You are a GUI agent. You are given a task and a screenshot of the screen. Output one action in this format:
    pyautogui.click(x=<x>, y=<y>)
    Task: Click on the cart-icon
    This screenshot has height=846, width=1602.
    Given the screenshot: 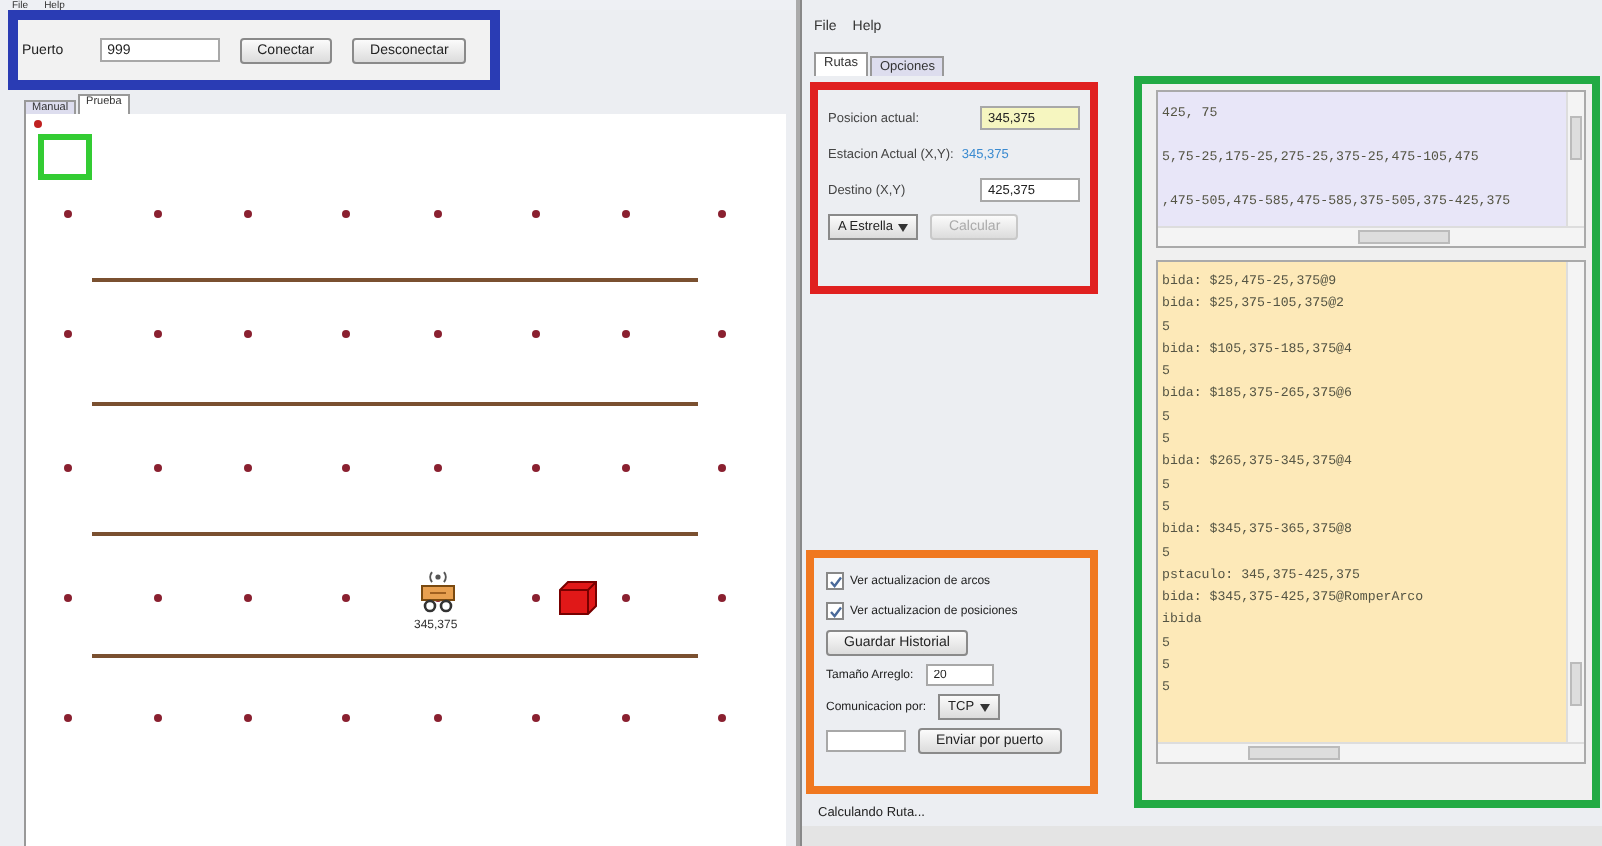 What is the action you would take?
    pyautogui.click(x=438, y=590)
    